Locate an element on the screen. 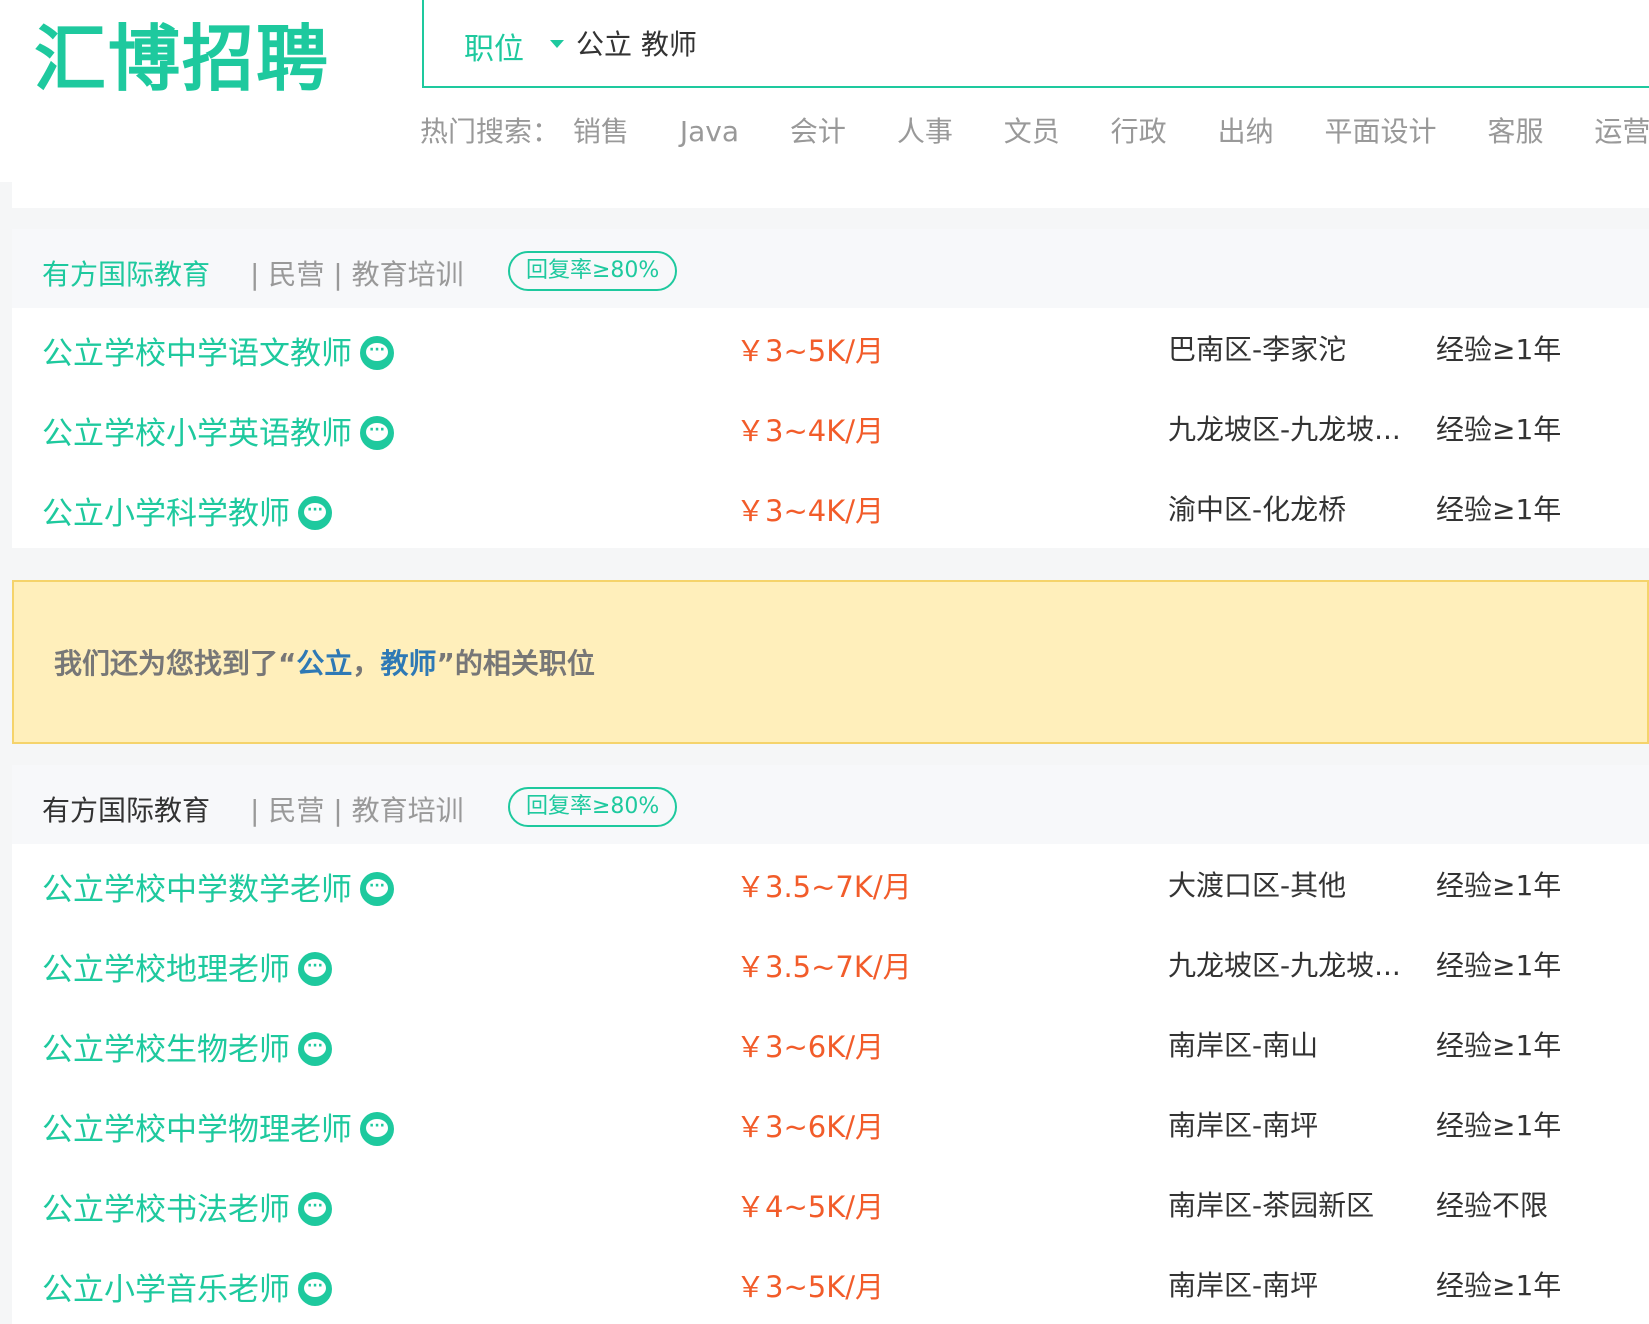  job-location: 巴南区-李家沱 is located at coordinates (1257, 349).